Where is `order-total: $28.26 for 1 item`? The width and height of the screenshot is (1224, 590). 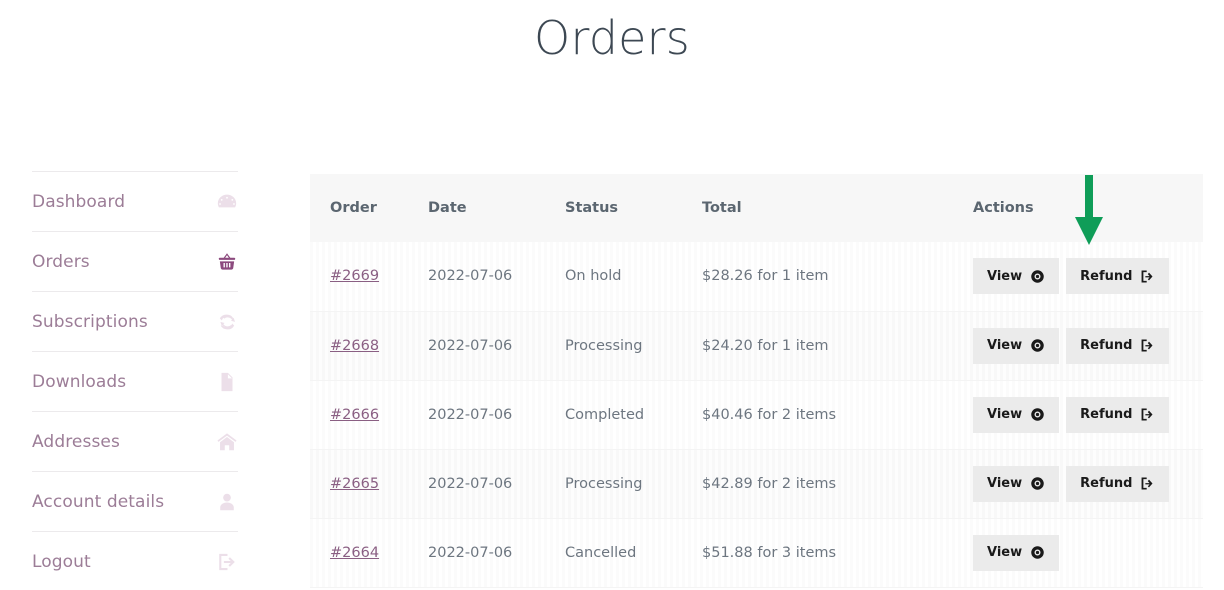
order-total: $28.26 for 1 item is located at coordinates (765, 276).